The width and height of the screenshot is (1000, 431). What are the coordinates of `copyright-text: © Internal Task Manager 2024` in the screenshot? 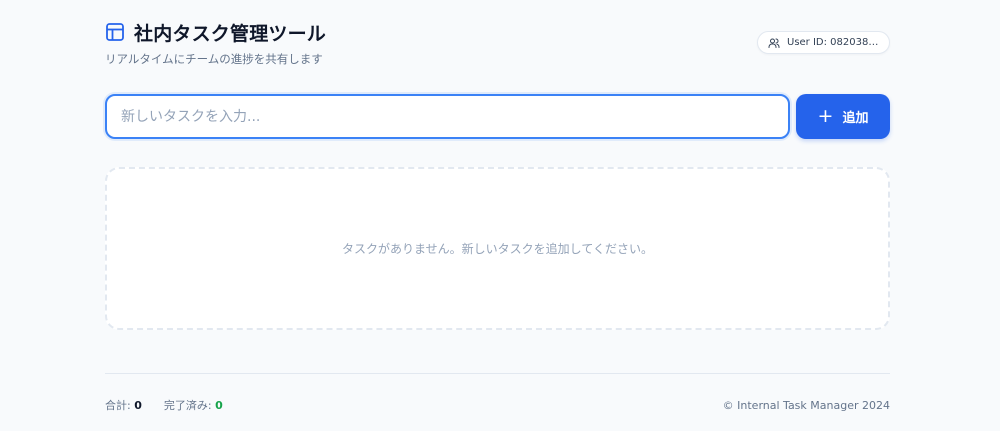 It's located at (806, 405).